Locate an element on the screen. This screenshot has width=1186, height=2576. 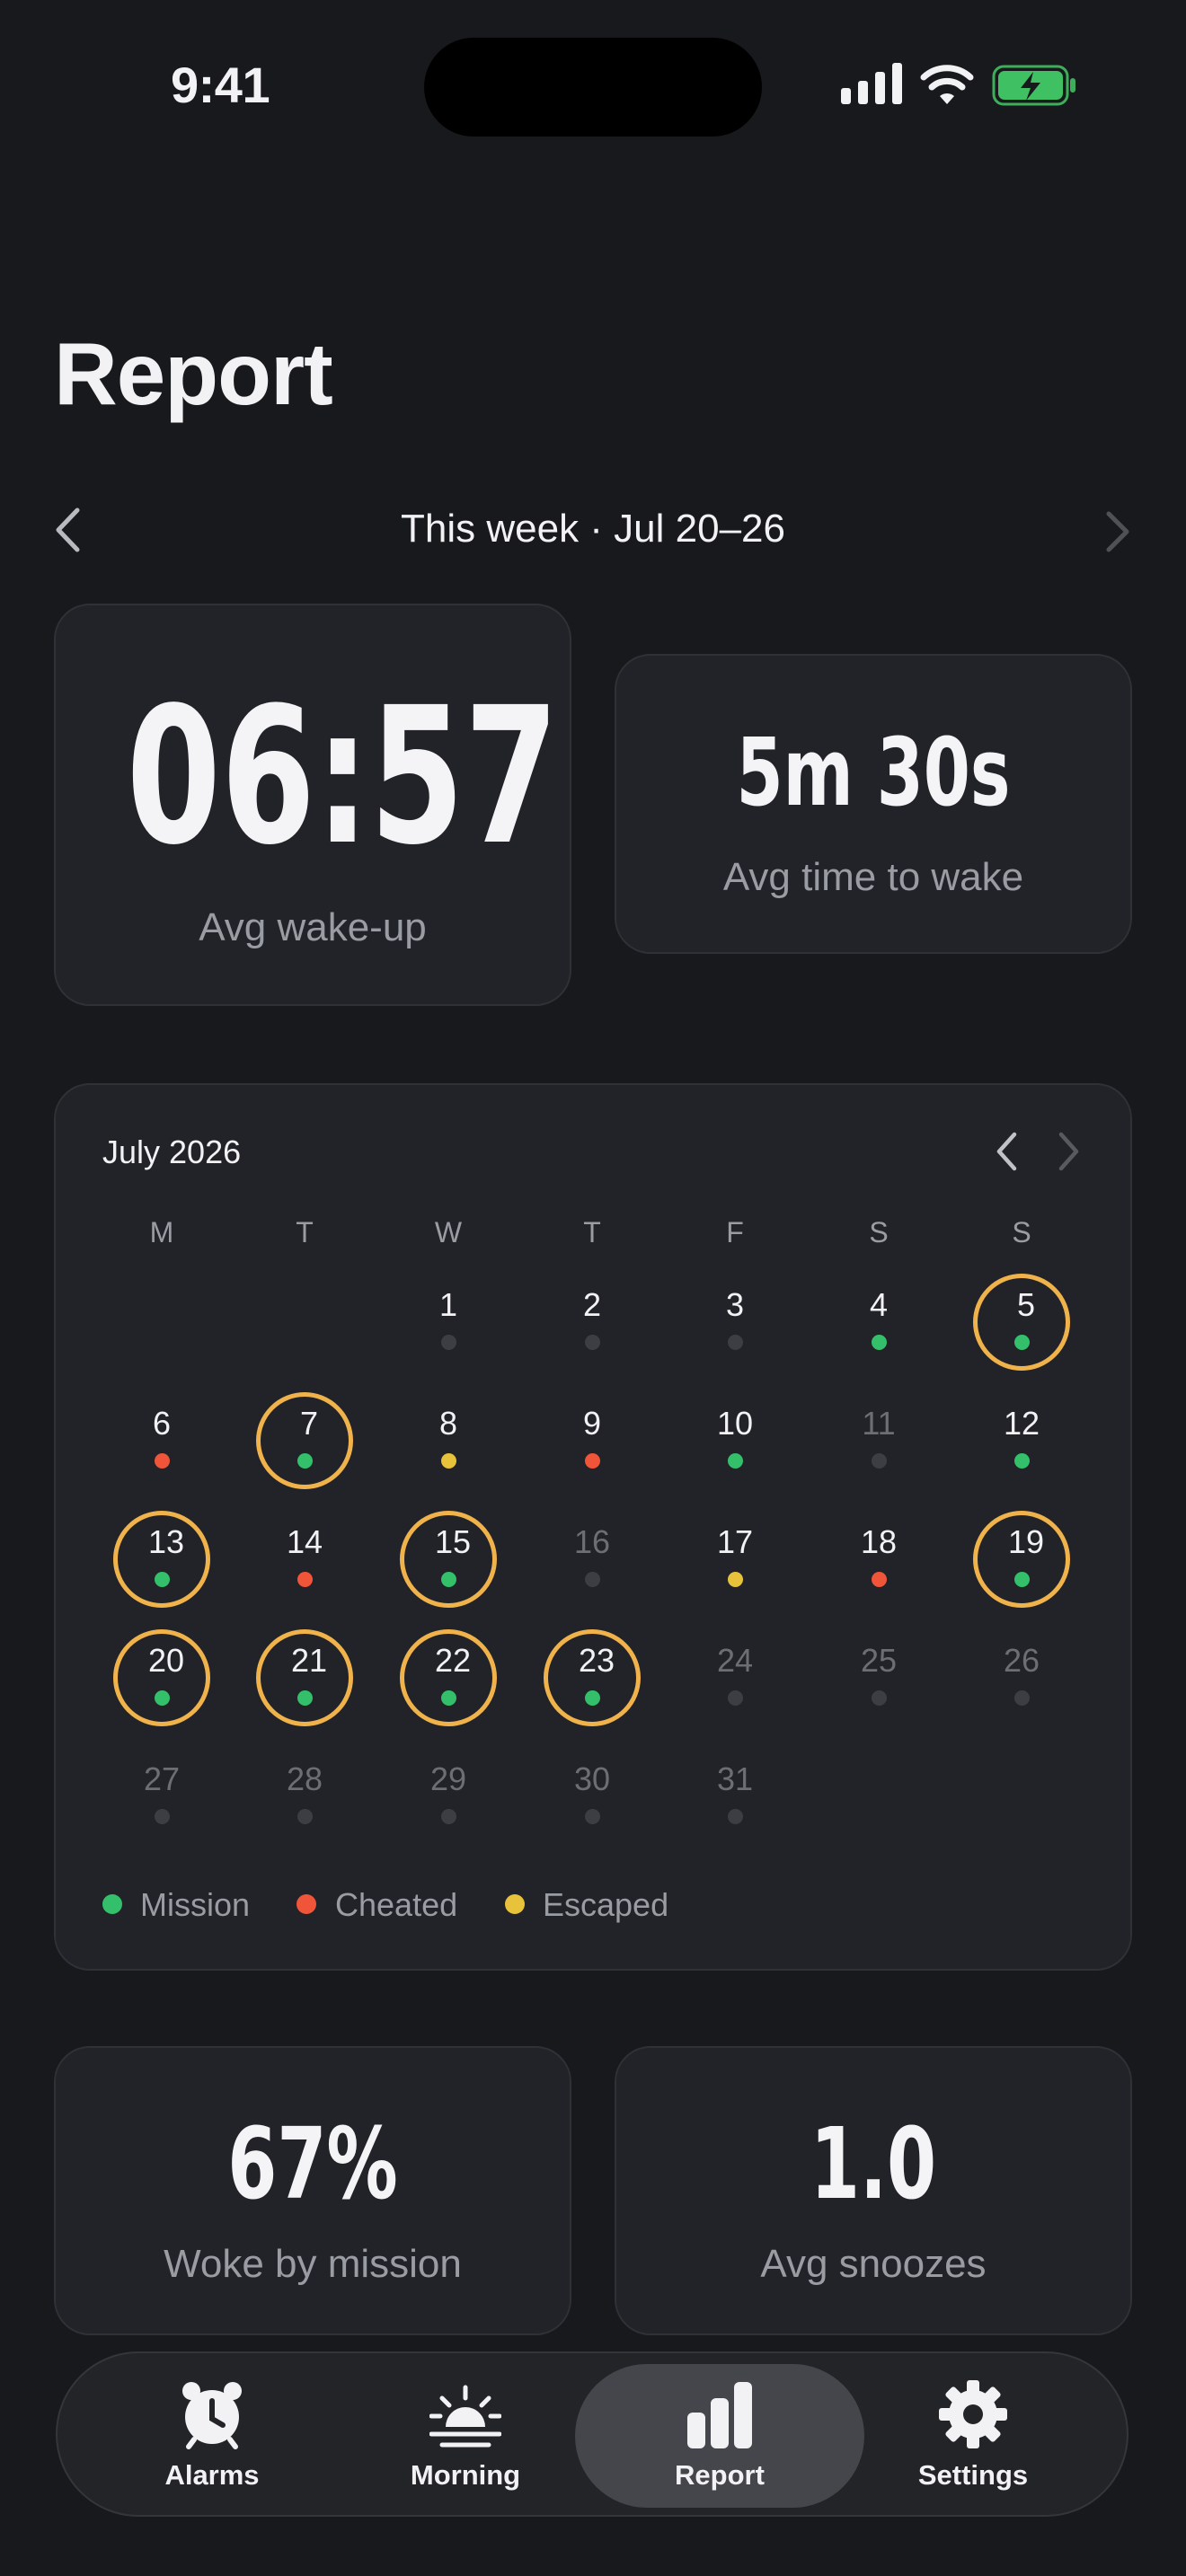
calendar-day-number: 8 is located at coordinates (448, 1423).